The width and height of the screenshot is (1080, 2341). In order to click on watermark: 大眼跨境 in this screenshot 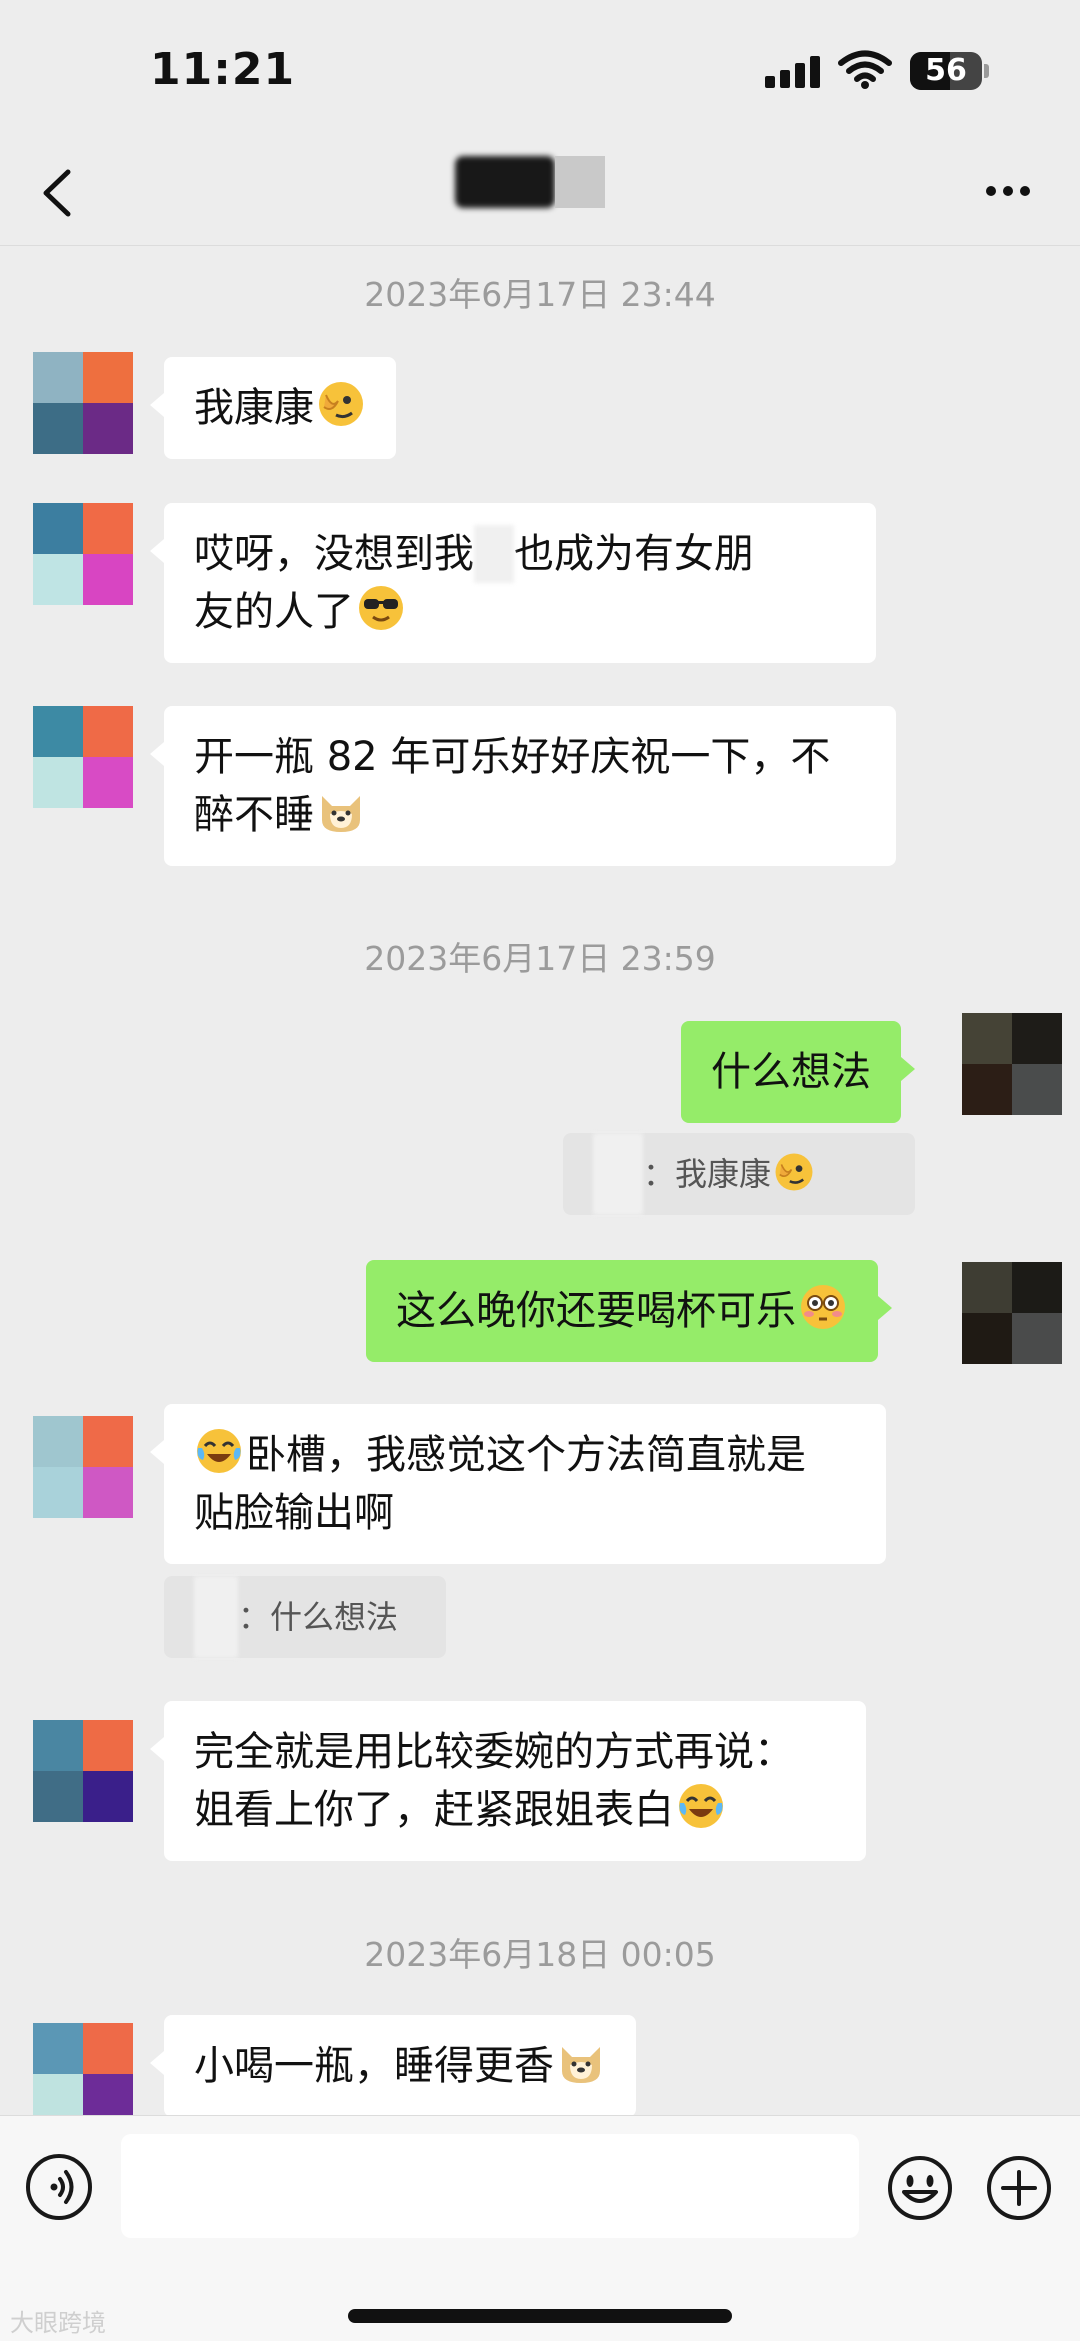, I will do `click(58, 2323)`.